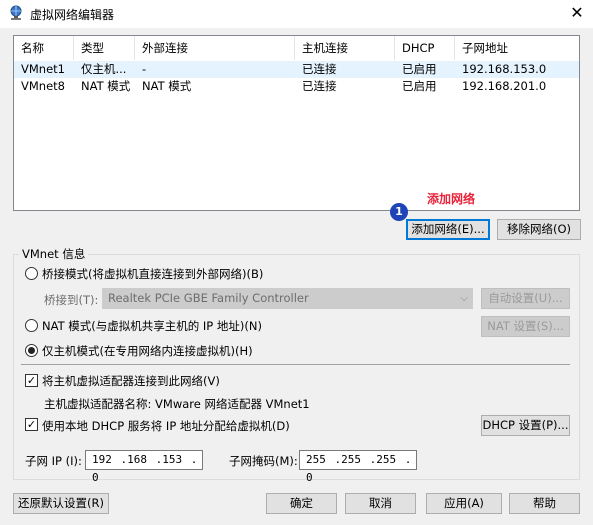  Describe the element at coordinates (31, 325) in the screenshot. I see `nat-mode-radio` at that location.